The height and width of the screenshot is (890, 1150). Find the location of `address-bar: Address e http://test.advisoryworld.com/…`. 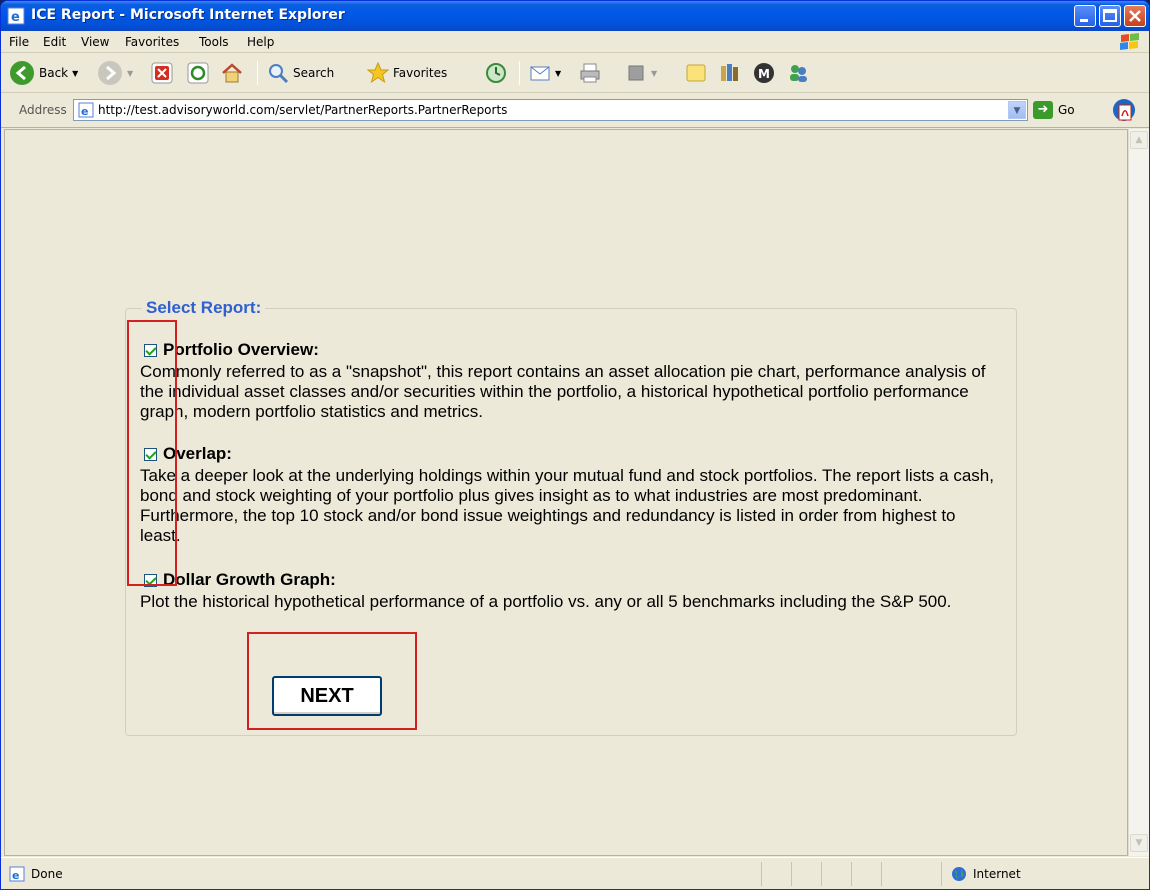

address-bar: Address e http://test.advisoryworld.com/… is located at coordinates (575, 110).